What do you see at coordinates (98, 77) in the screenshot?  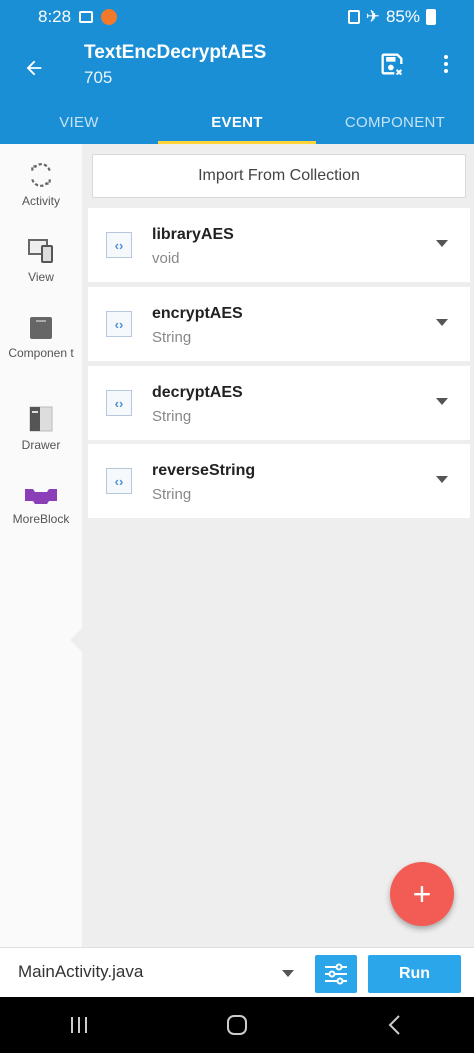 I see `page-subtitle: 705` at bounding box center [98, 77].